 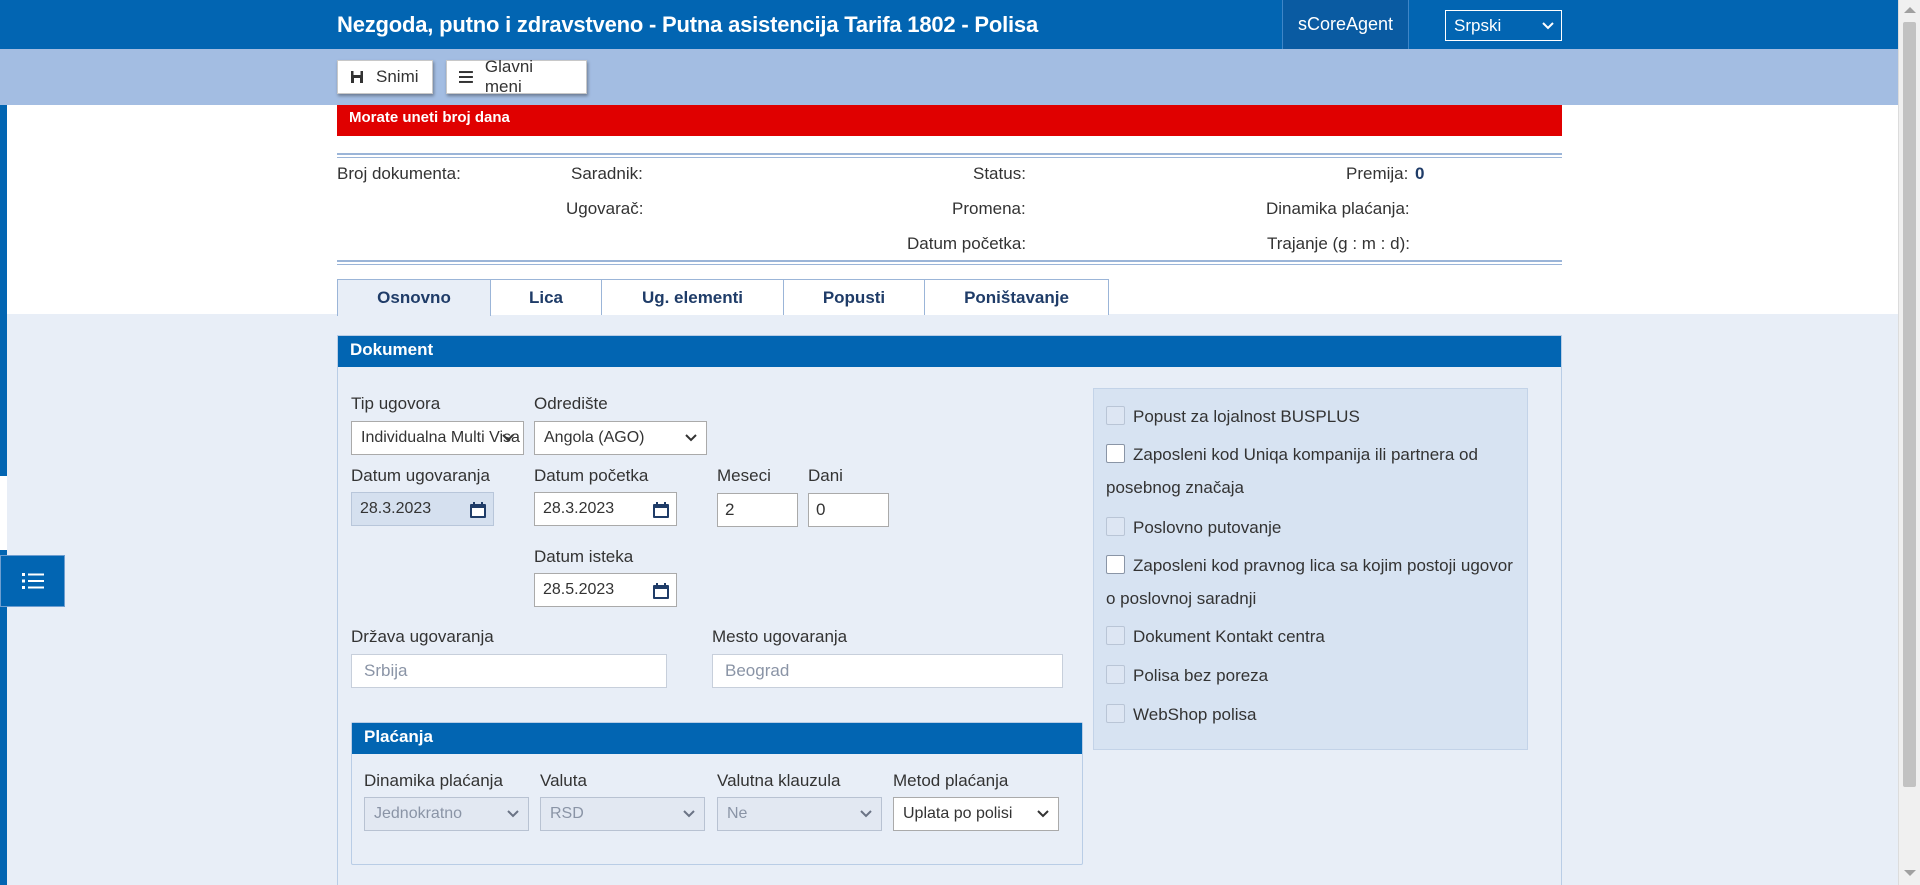 What do you see at coordinates (949, 77) in the screenshot?
I see `toolbar` at bounding box center [949, 77].